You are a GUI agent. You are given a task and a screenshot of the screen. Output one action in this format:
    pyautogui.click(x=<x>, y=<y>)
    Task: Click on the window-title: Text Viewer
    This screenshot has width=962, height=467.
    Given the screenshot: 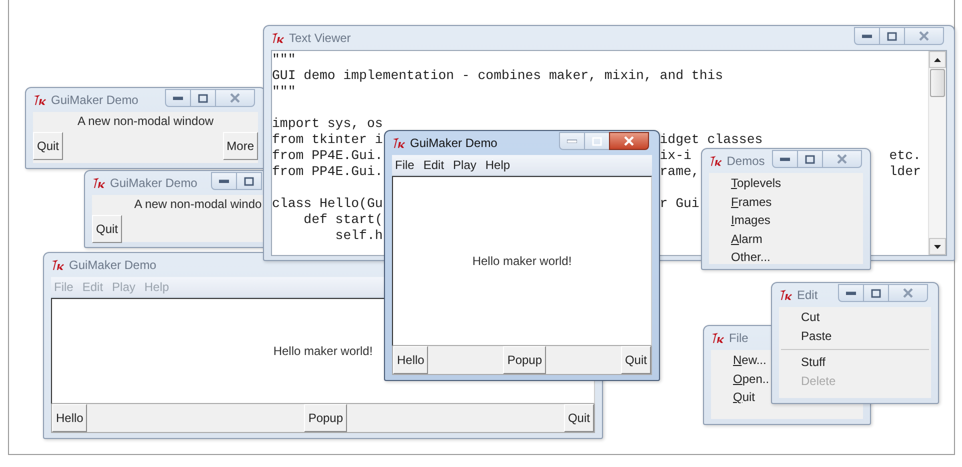 What is the action you would take?
    pyautogui.click(x=320, y=38)
    